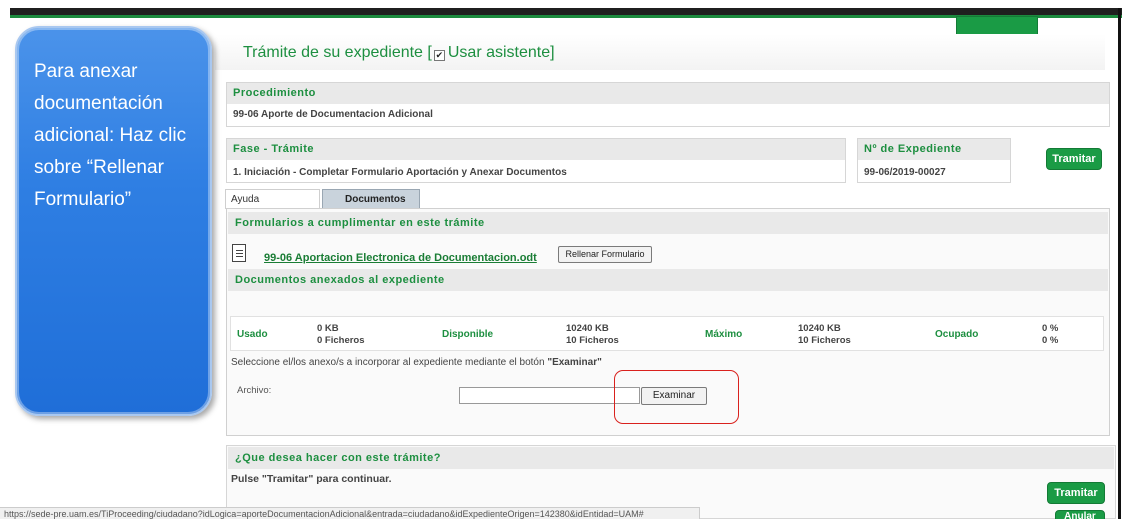 The height and width of the screenshot is (519, 1133). What do you see at coordinates (439, 55) in the screenshot?
I see `use-assistant-checkbox: ✔` at bounding box center [439, 55].